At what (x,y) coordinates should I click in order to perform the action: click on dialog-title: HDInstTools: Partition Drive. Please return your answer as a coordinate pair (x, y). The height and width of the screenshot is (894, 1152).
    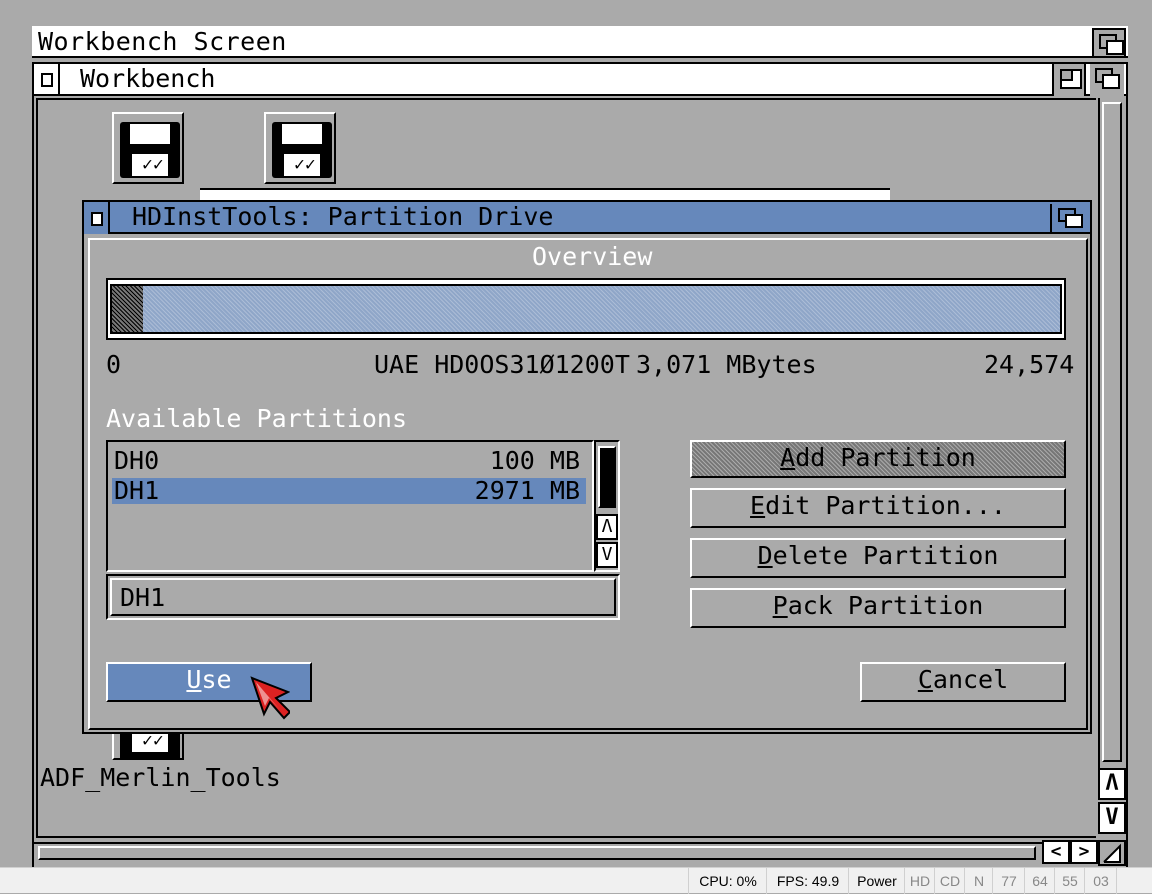
    Looking at the image, I should click on (343, 216).